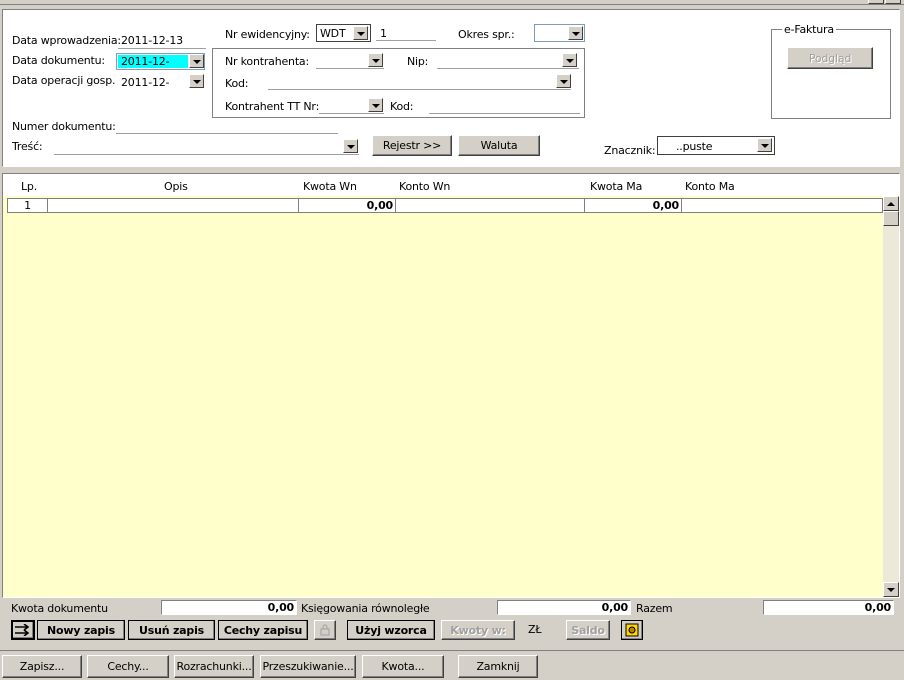 The width and height of the screenshot is (904, 680). Describe the element at coordinates (716, 145) in the screenshot. I see `znacznik-select: ..puste` at that location.